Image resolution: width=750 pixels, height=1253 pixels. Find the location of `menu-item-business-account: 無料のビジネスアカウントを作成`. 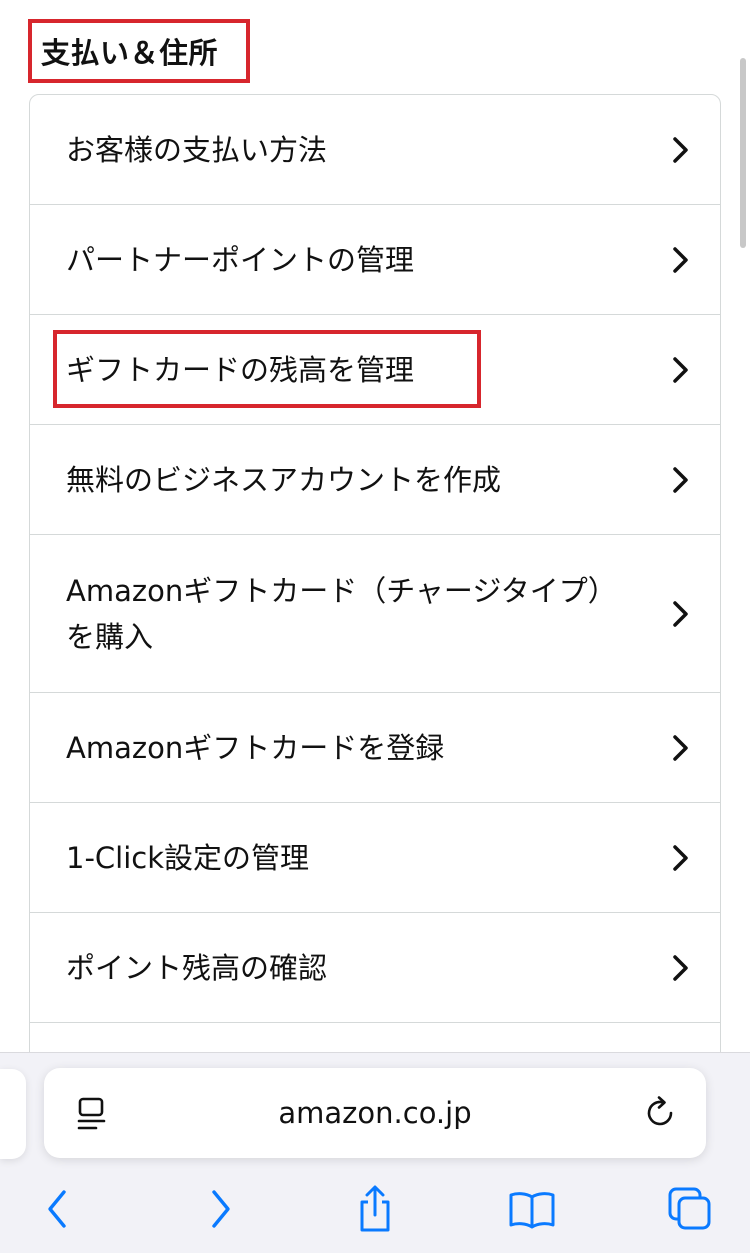

menu-item-business-account: 無料のビジネスアカウントを作成 is located at coordinates (375, 480).